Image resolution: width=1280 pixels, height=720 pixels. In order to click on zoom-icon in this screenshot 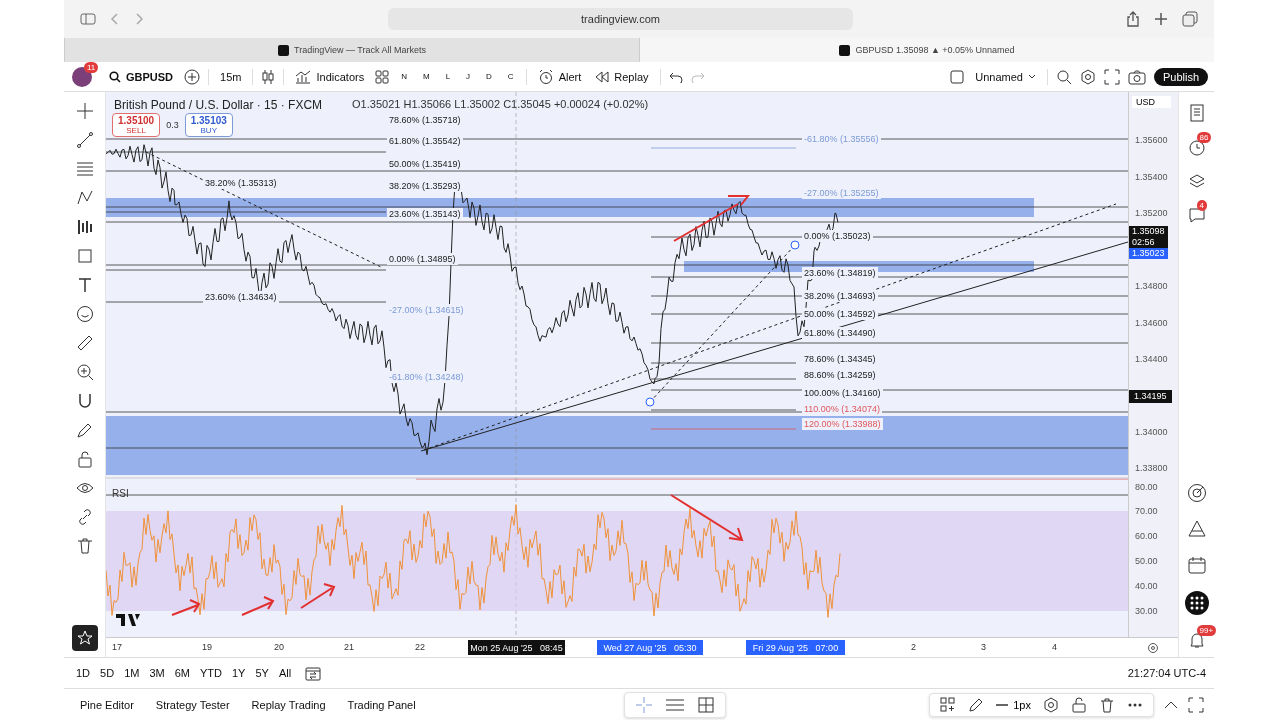, I will do `click(84, 372)`.